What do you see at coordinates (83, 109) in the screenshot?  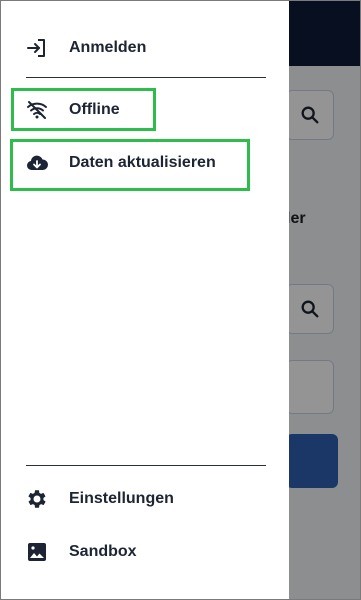 I see `highlight-box-offline` at bounding box center [83, 109].